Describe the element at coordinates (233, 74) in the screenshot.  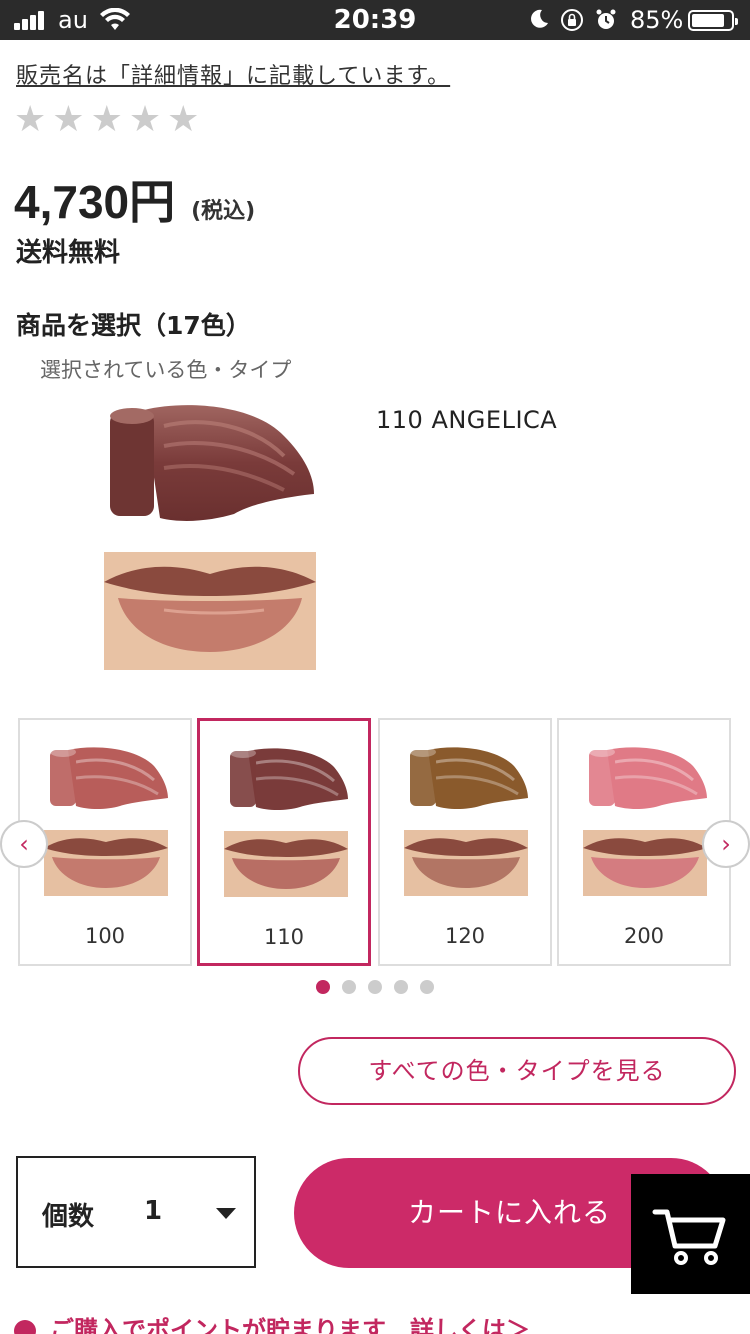
I see `details-note-link: 販売名は「詳細情報」に記載しています。` at that location.